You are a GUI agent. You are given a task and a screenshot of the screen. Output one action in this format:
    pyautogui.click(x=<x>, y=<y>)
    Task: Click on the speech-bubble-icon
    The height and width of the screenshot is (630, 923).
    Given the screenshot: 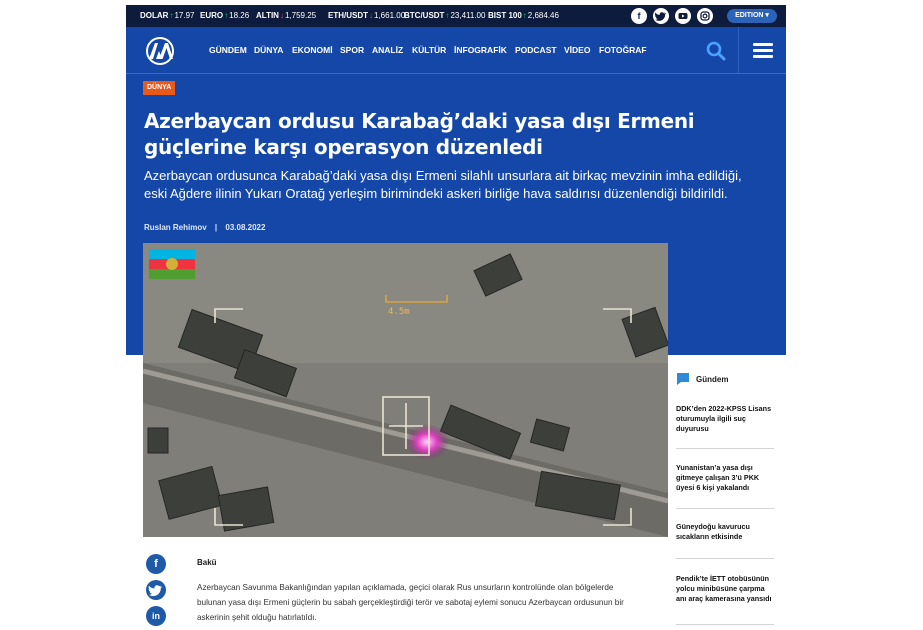 What is the action you would take?
    pyautogui.click(x=683, y=379)
    